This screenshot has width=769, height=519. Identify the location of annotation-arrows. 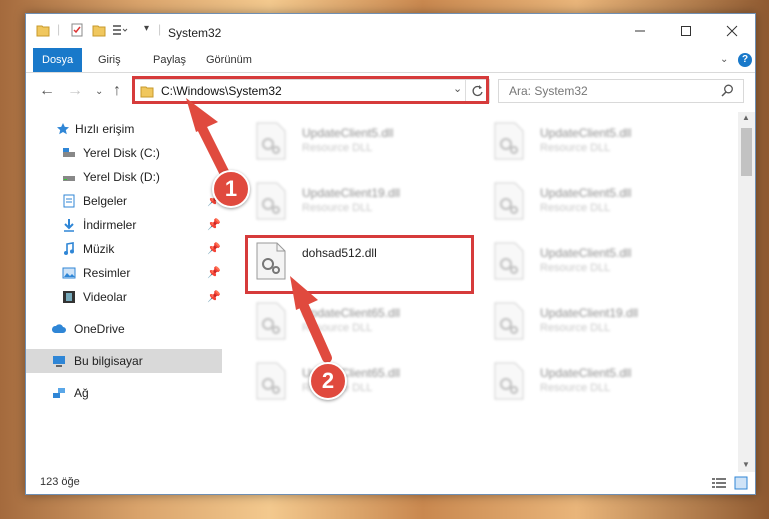
(259, 230).